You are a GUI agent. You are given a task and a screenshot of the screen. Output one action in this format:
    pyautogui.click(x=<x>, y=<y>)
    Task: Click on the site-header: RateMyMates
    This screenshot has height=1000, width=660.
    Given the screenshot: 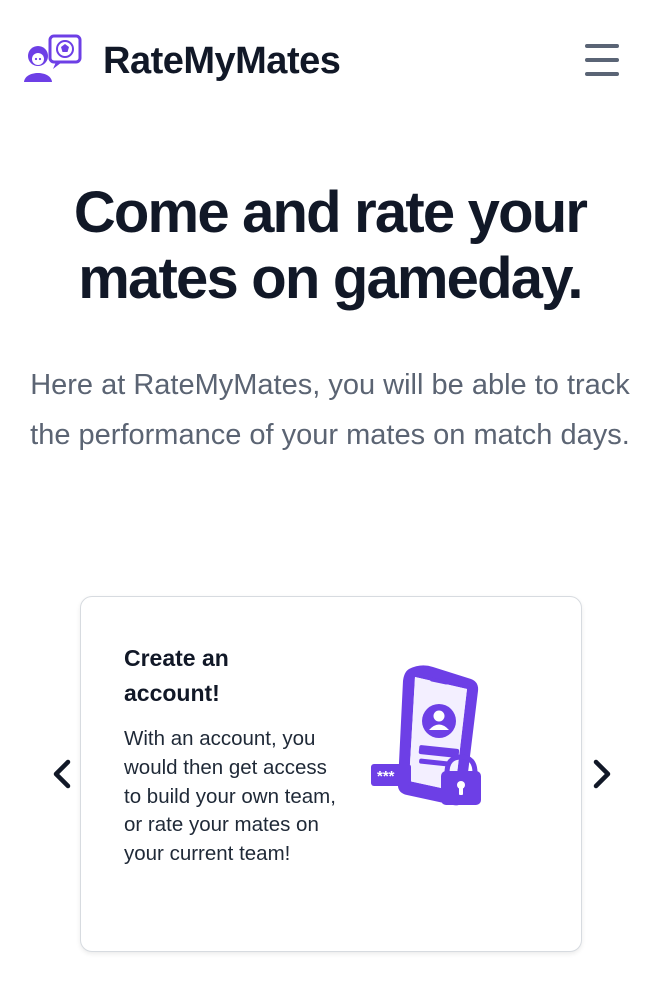 What is the action you would take?
    pyautogui.click(x=330, y=62)
    